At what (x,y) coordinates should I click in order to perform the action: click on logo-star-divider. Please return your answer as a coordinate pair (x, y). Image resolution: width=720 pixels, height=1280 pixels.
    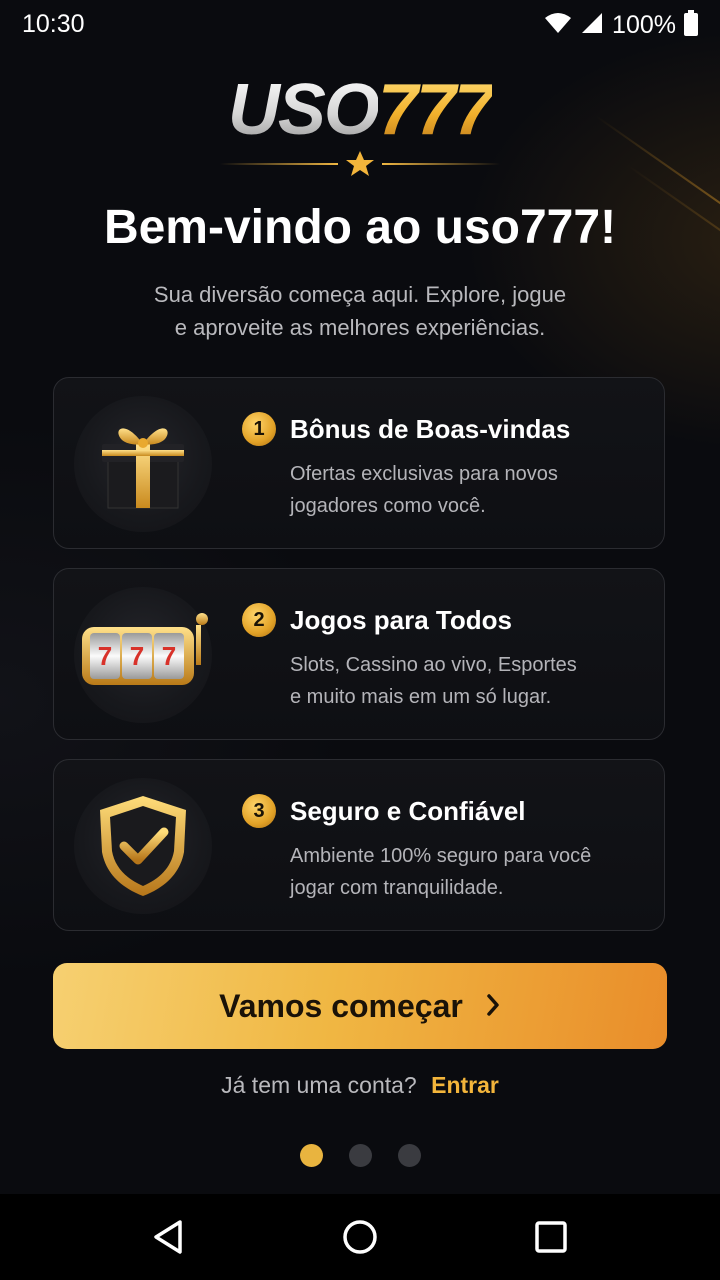
    Looking at the image, I should click on (360, 163).